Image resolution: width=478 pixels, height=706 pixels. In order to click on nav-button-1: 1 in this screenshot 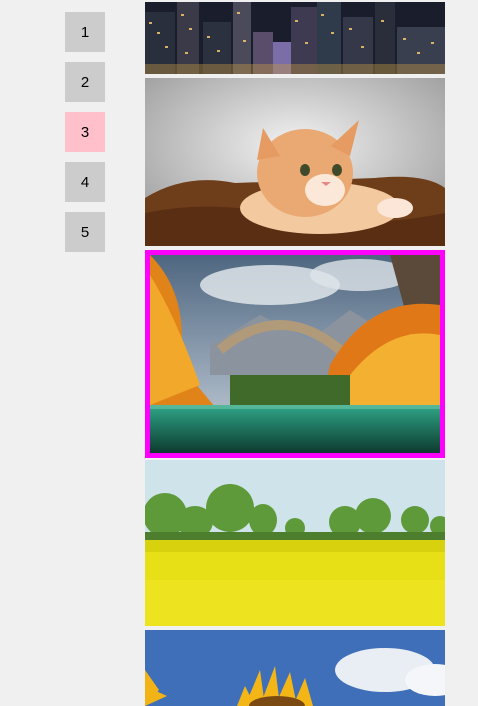, I will do `click(85, 32)`.